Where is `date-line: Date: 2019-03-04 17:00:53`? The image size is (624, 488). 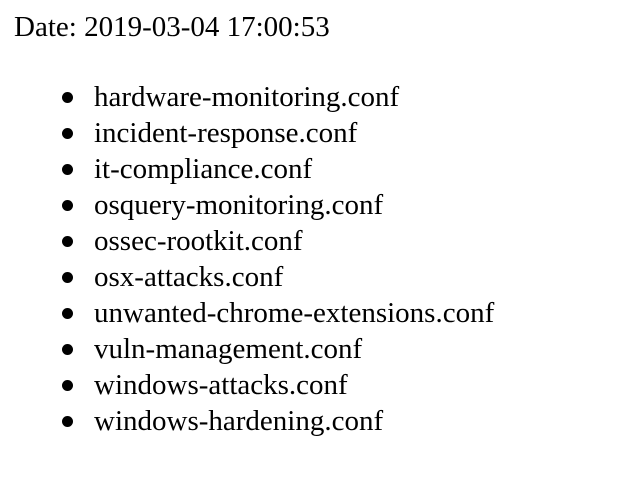 date-line: Date: 2019-03-04 17:00:53 is located at coordinates (314, 27).